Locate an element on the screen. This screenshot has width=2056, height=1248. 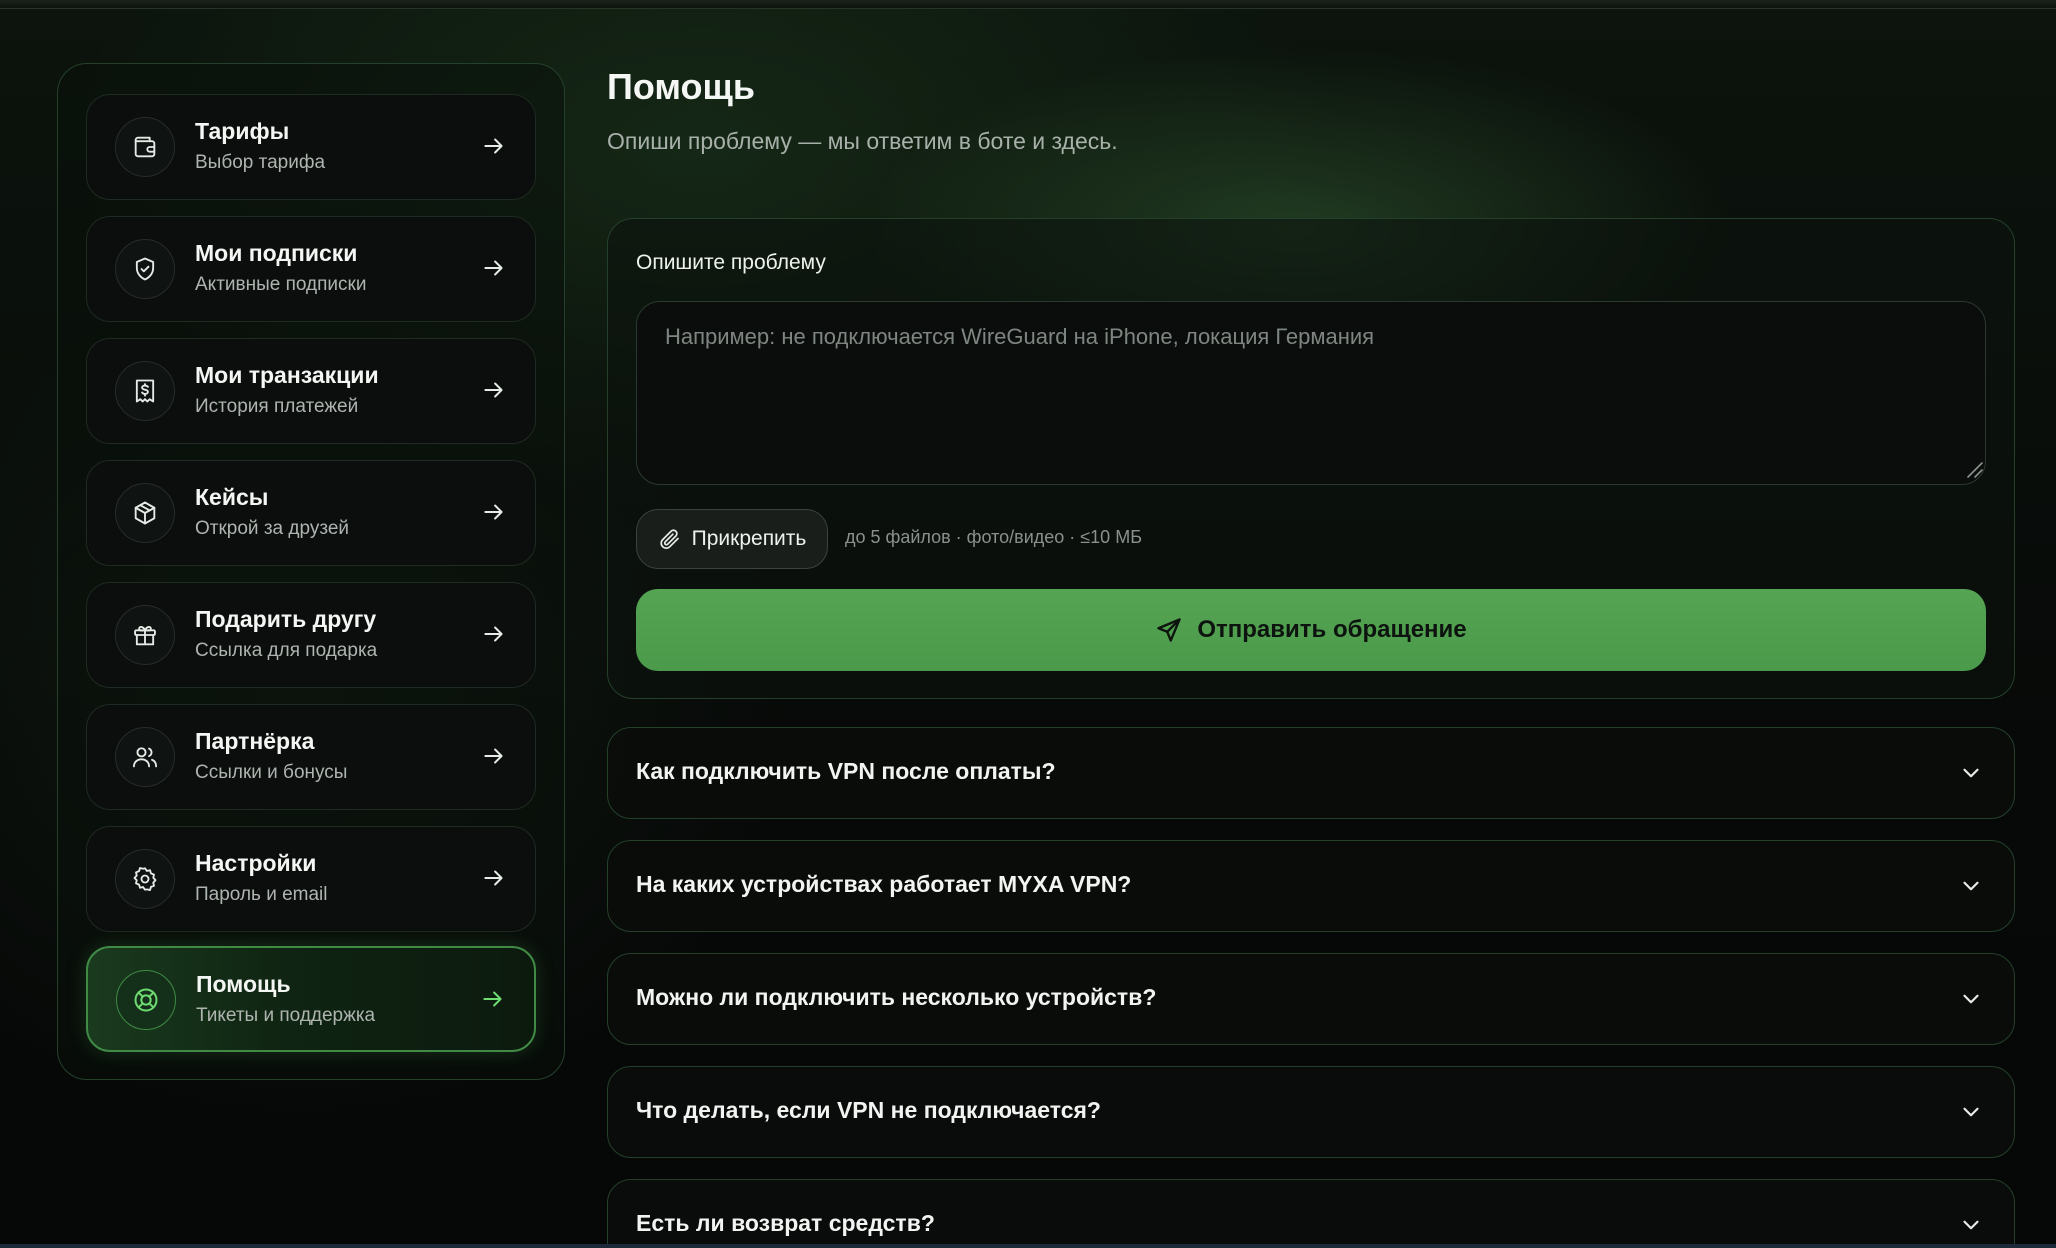
sidebar-item-tariffs: Тарифы Выбор тарифа is located at coordinates (311, 147).